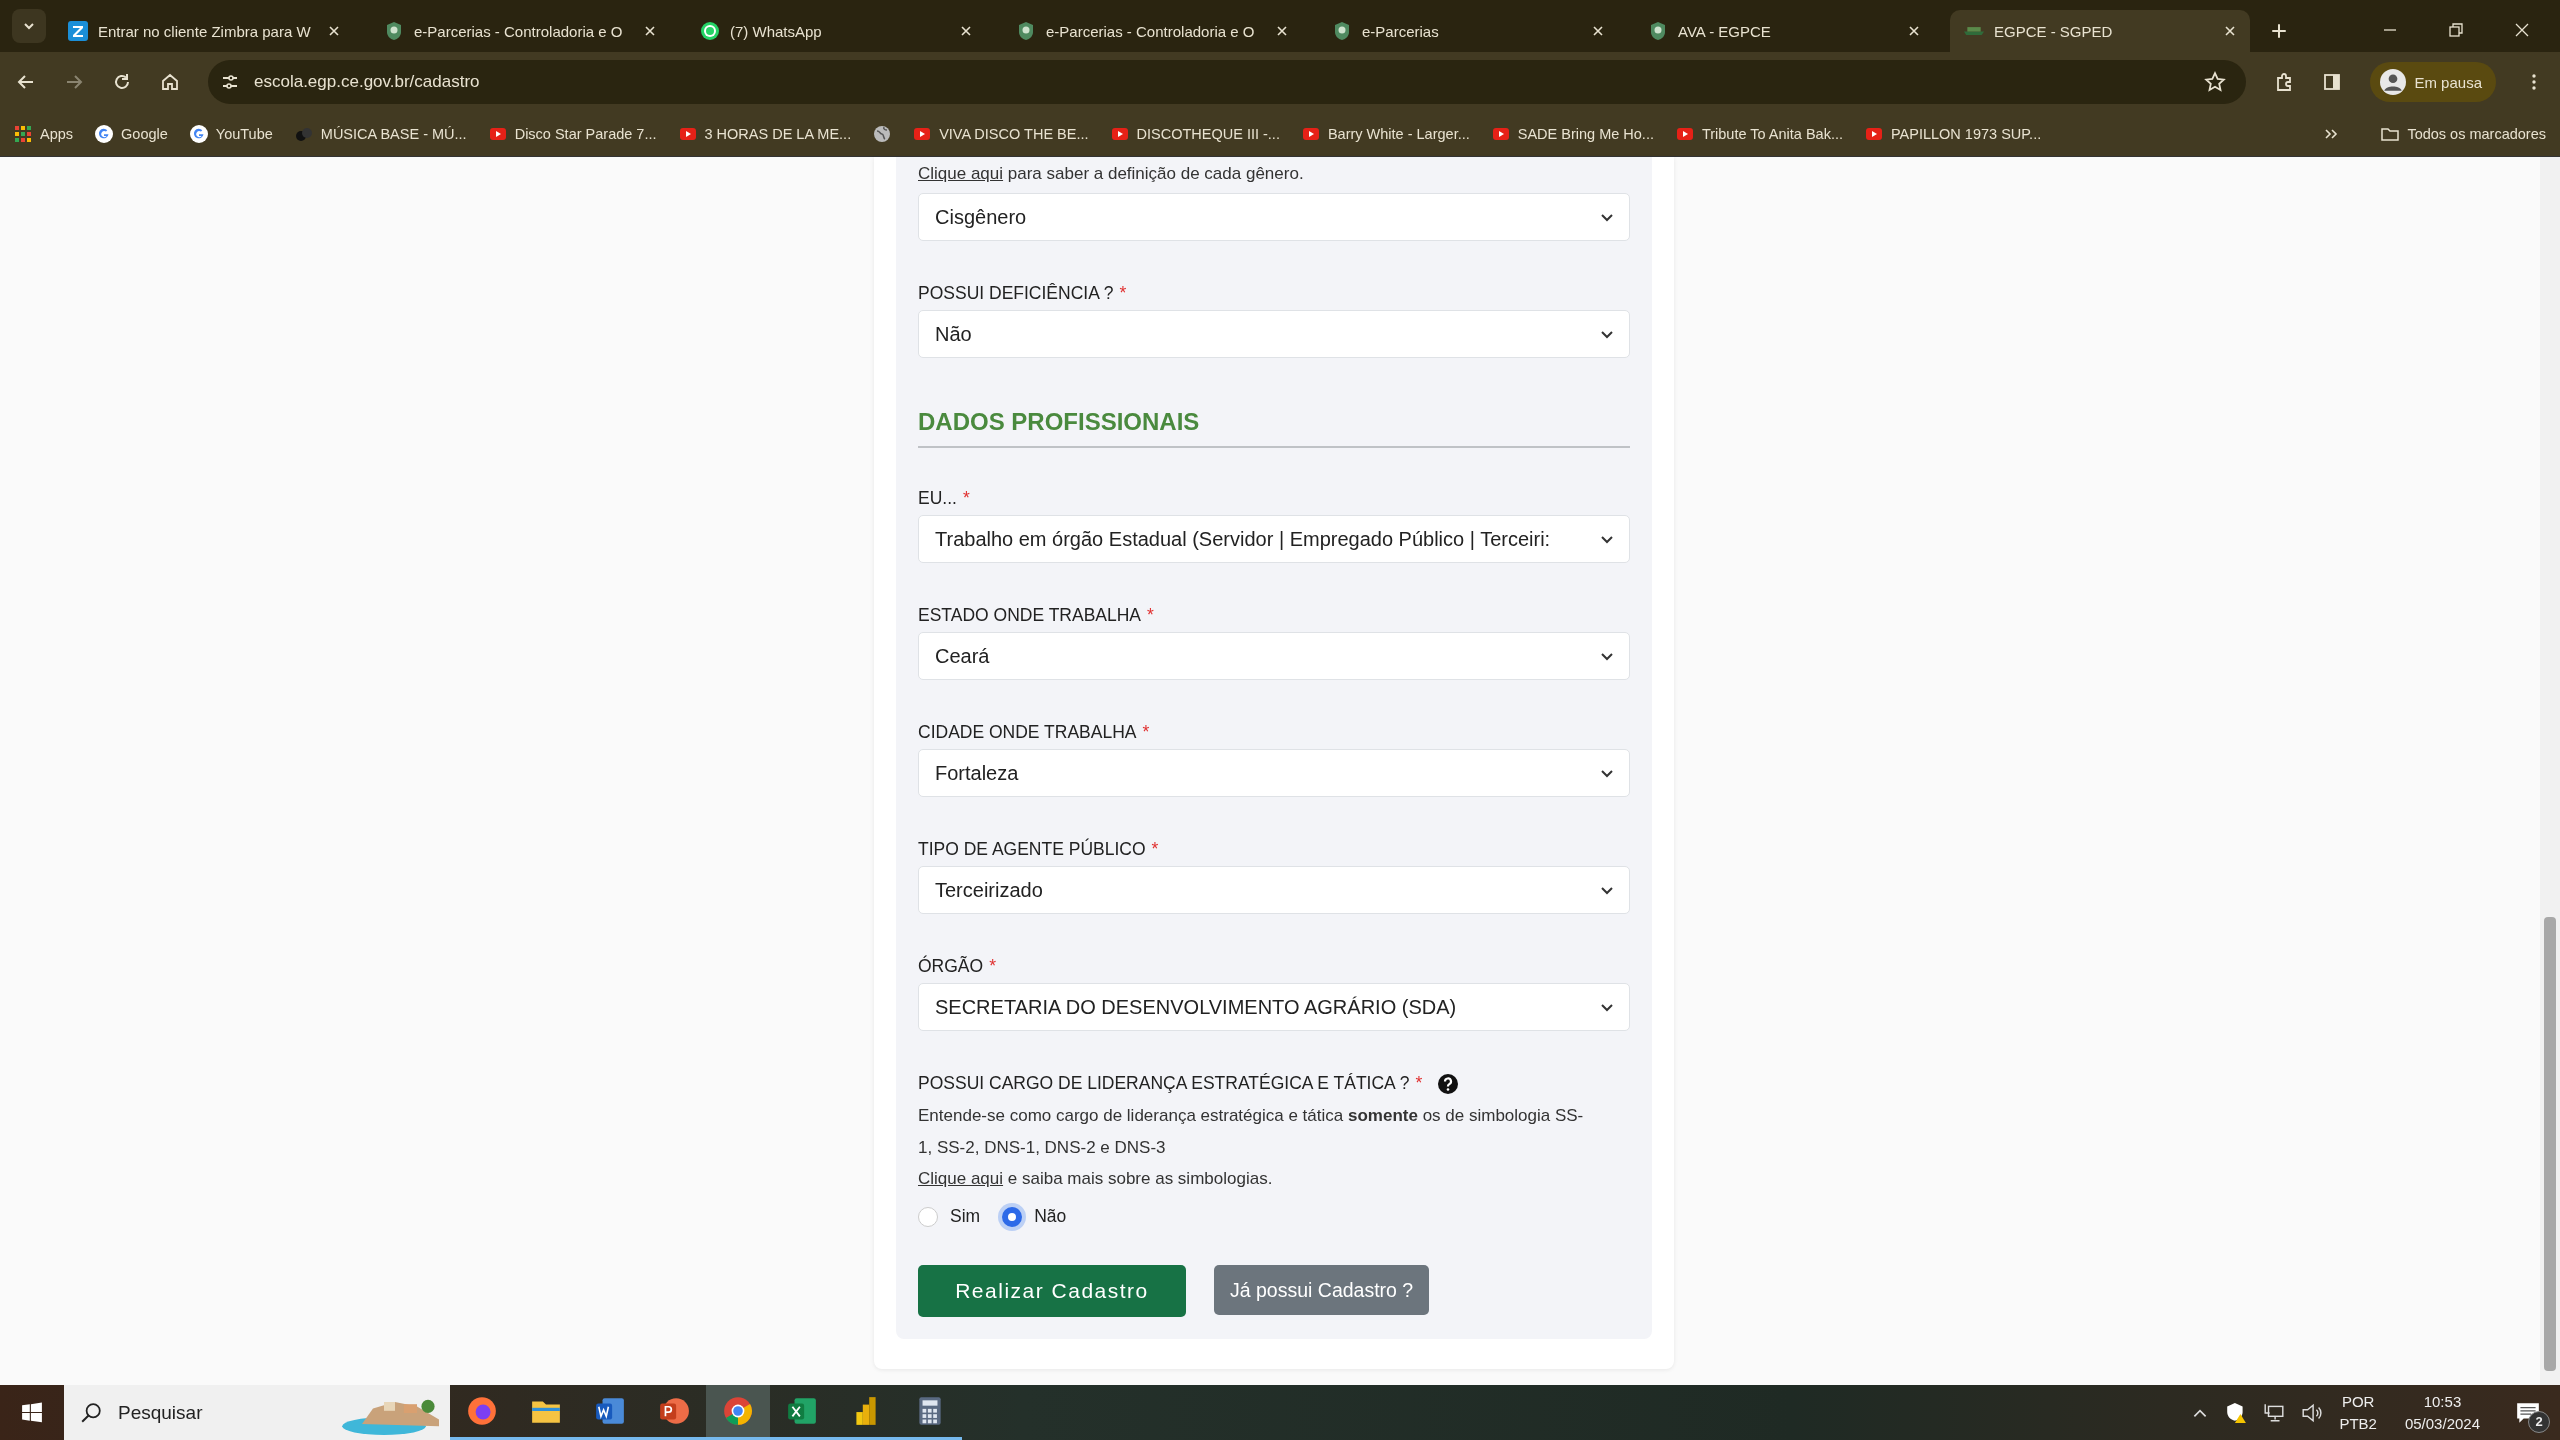 Image resolution: width=2560 pixels, height=1440 pixels. I want to click on tab-search-button, so click(29, 26).